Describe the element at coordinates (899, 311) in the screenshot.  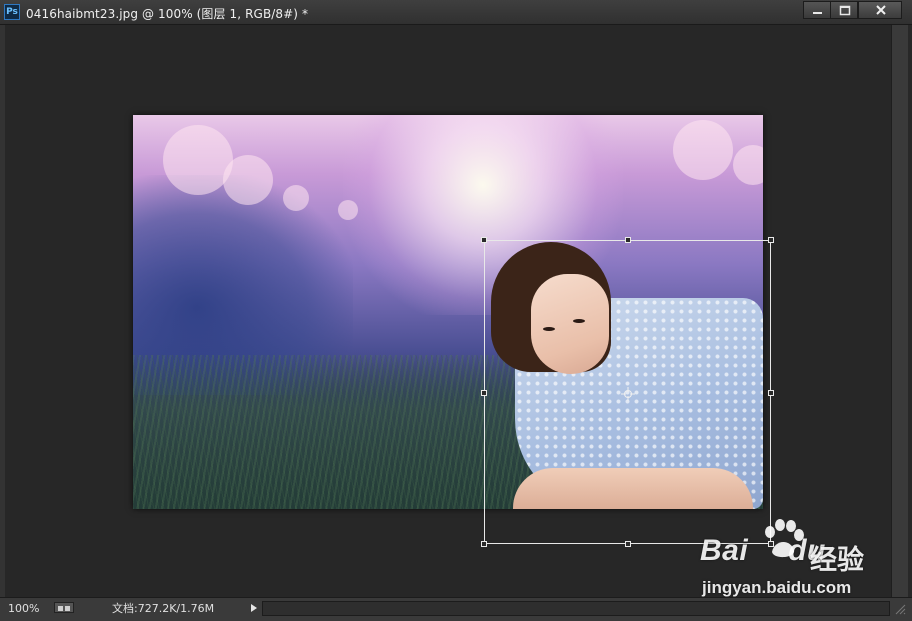
I see `vertical-scrollbar` at that location.